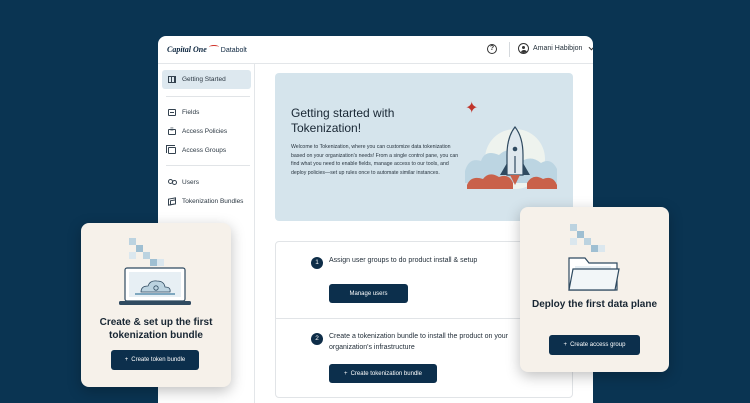 This screenshot has width=750, height=403. I want to click on sidebar-item-label: Access Policies, so click(205, 131).